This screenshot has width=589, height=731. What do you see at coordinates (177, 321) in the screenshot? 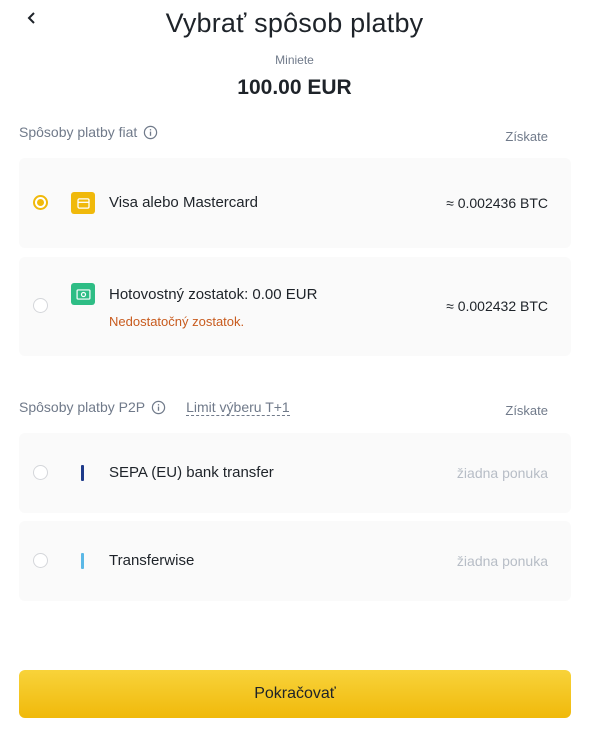
I see `insufficient-balance-warning: Nedostatočný zostatok.` at bounding box center [177, 321].